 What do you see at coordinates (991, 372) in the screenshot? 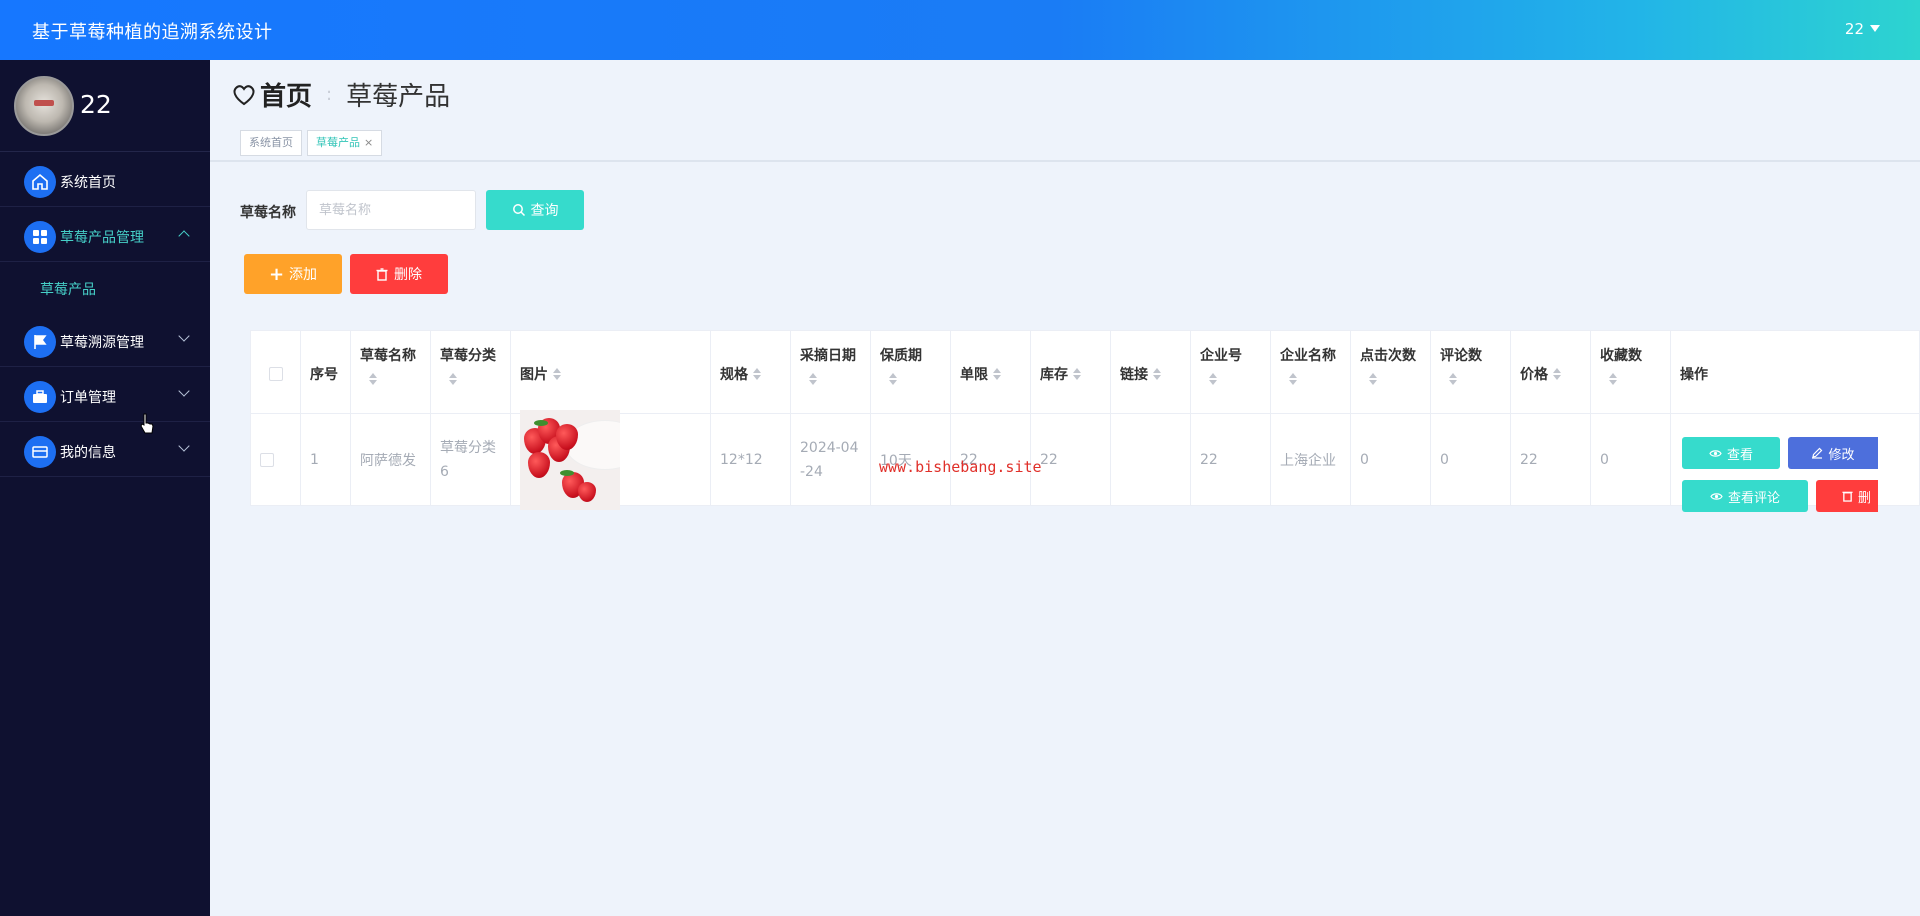
I see `column-header: 单限` at bounding box center [991, 372].